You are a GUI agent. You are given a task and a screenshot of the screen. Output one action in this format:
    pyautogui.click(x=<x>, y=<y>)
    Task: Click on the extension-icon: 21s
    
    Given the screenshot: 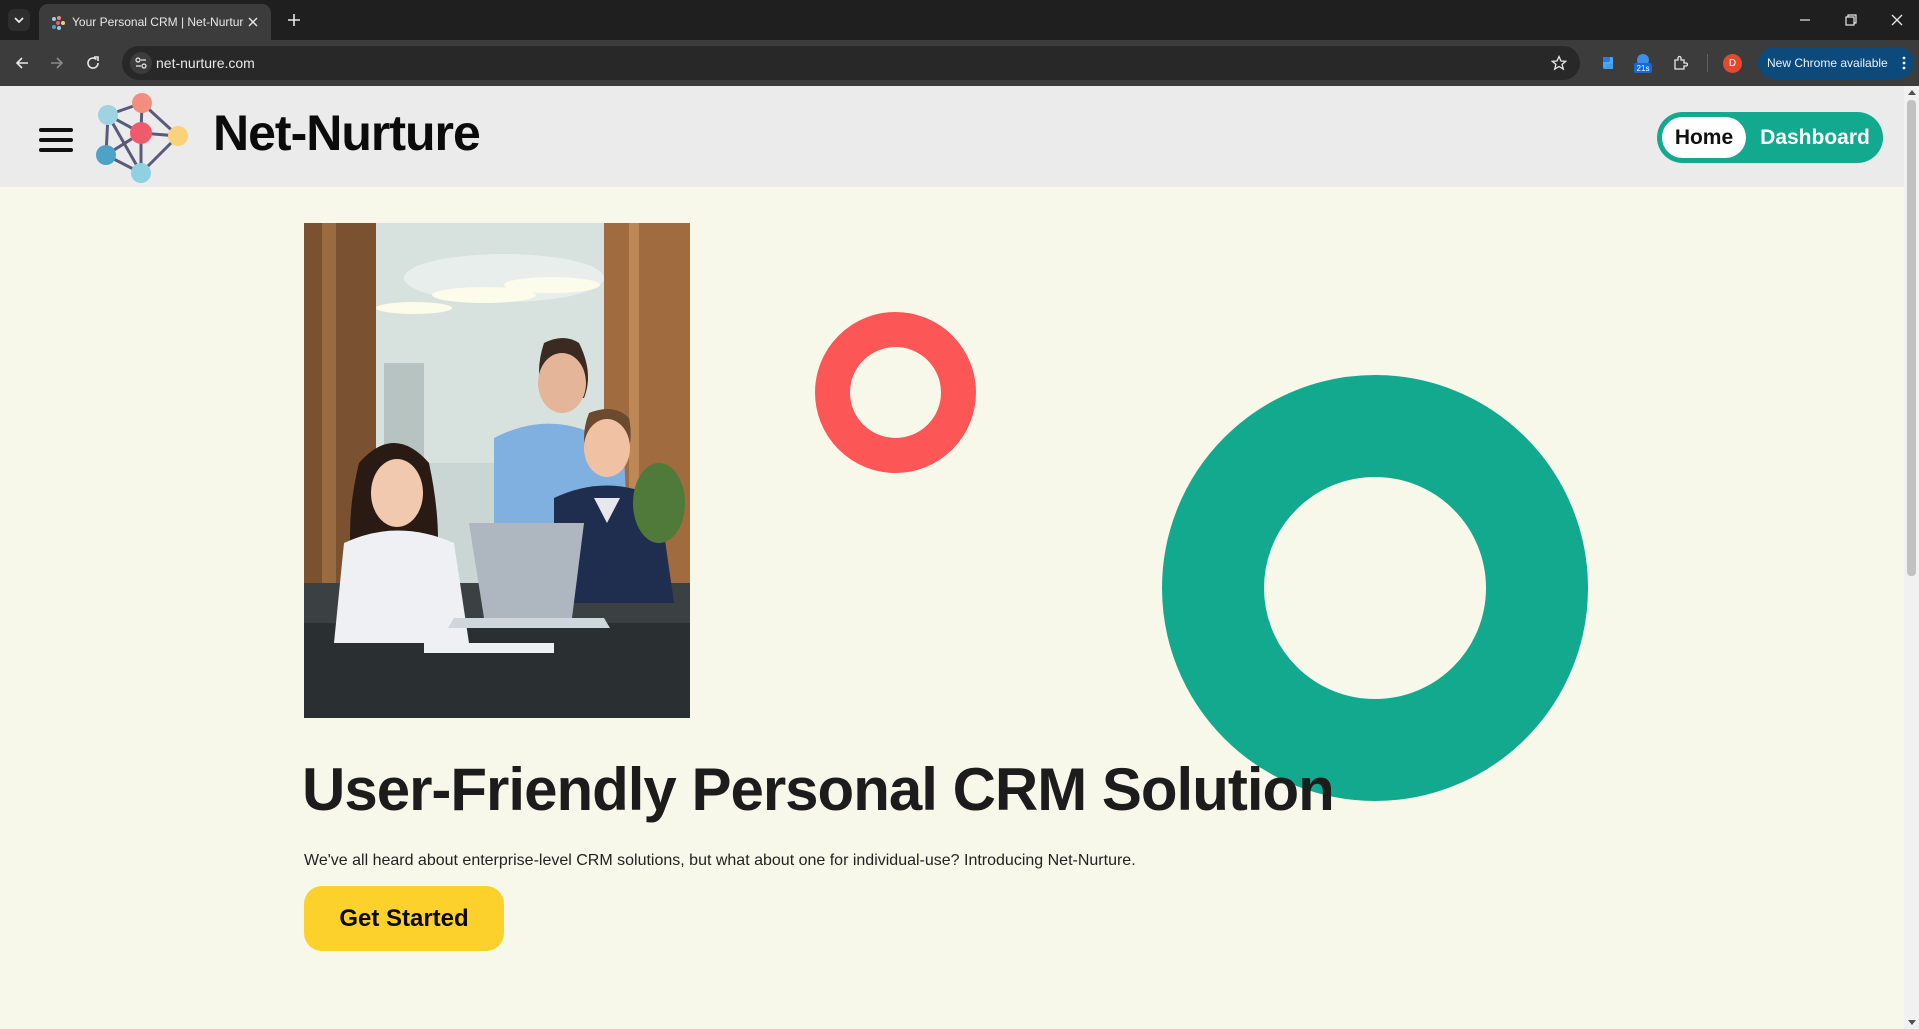 What is the action you would take?
    pyautogui.click(x=1643, y=63)
    